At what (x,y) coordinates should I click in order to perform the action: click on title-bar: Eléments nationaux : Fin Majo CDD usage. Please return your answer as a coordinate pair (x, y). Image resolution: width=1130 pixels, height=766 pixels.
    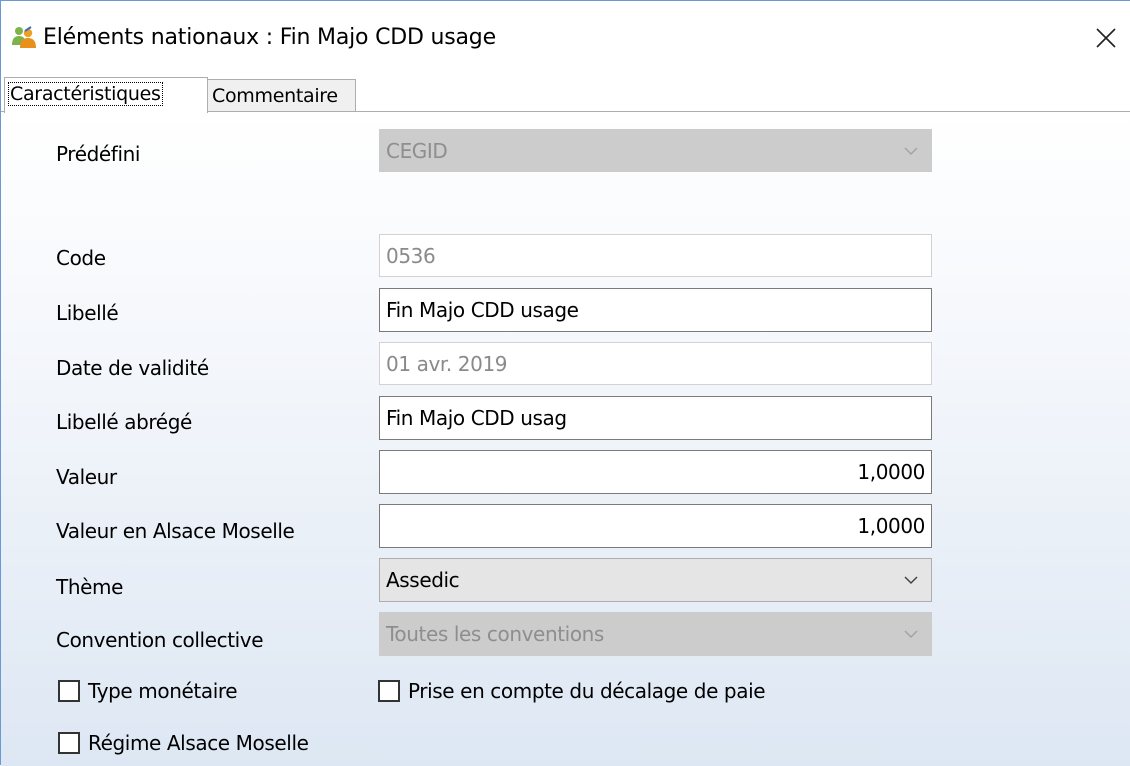
    Looking at the image, I should click on (565, 38).